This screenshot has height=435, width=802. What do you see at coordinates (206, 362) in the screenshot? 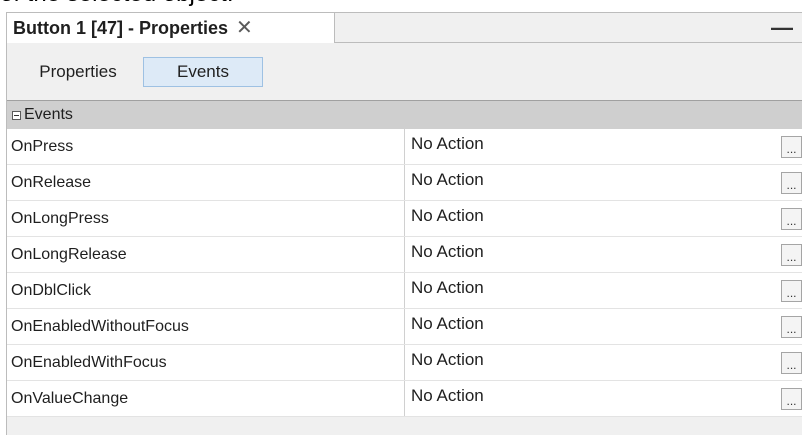
I see `event-name: OnEnabledWithFocus` at bounding box center [206, 362].